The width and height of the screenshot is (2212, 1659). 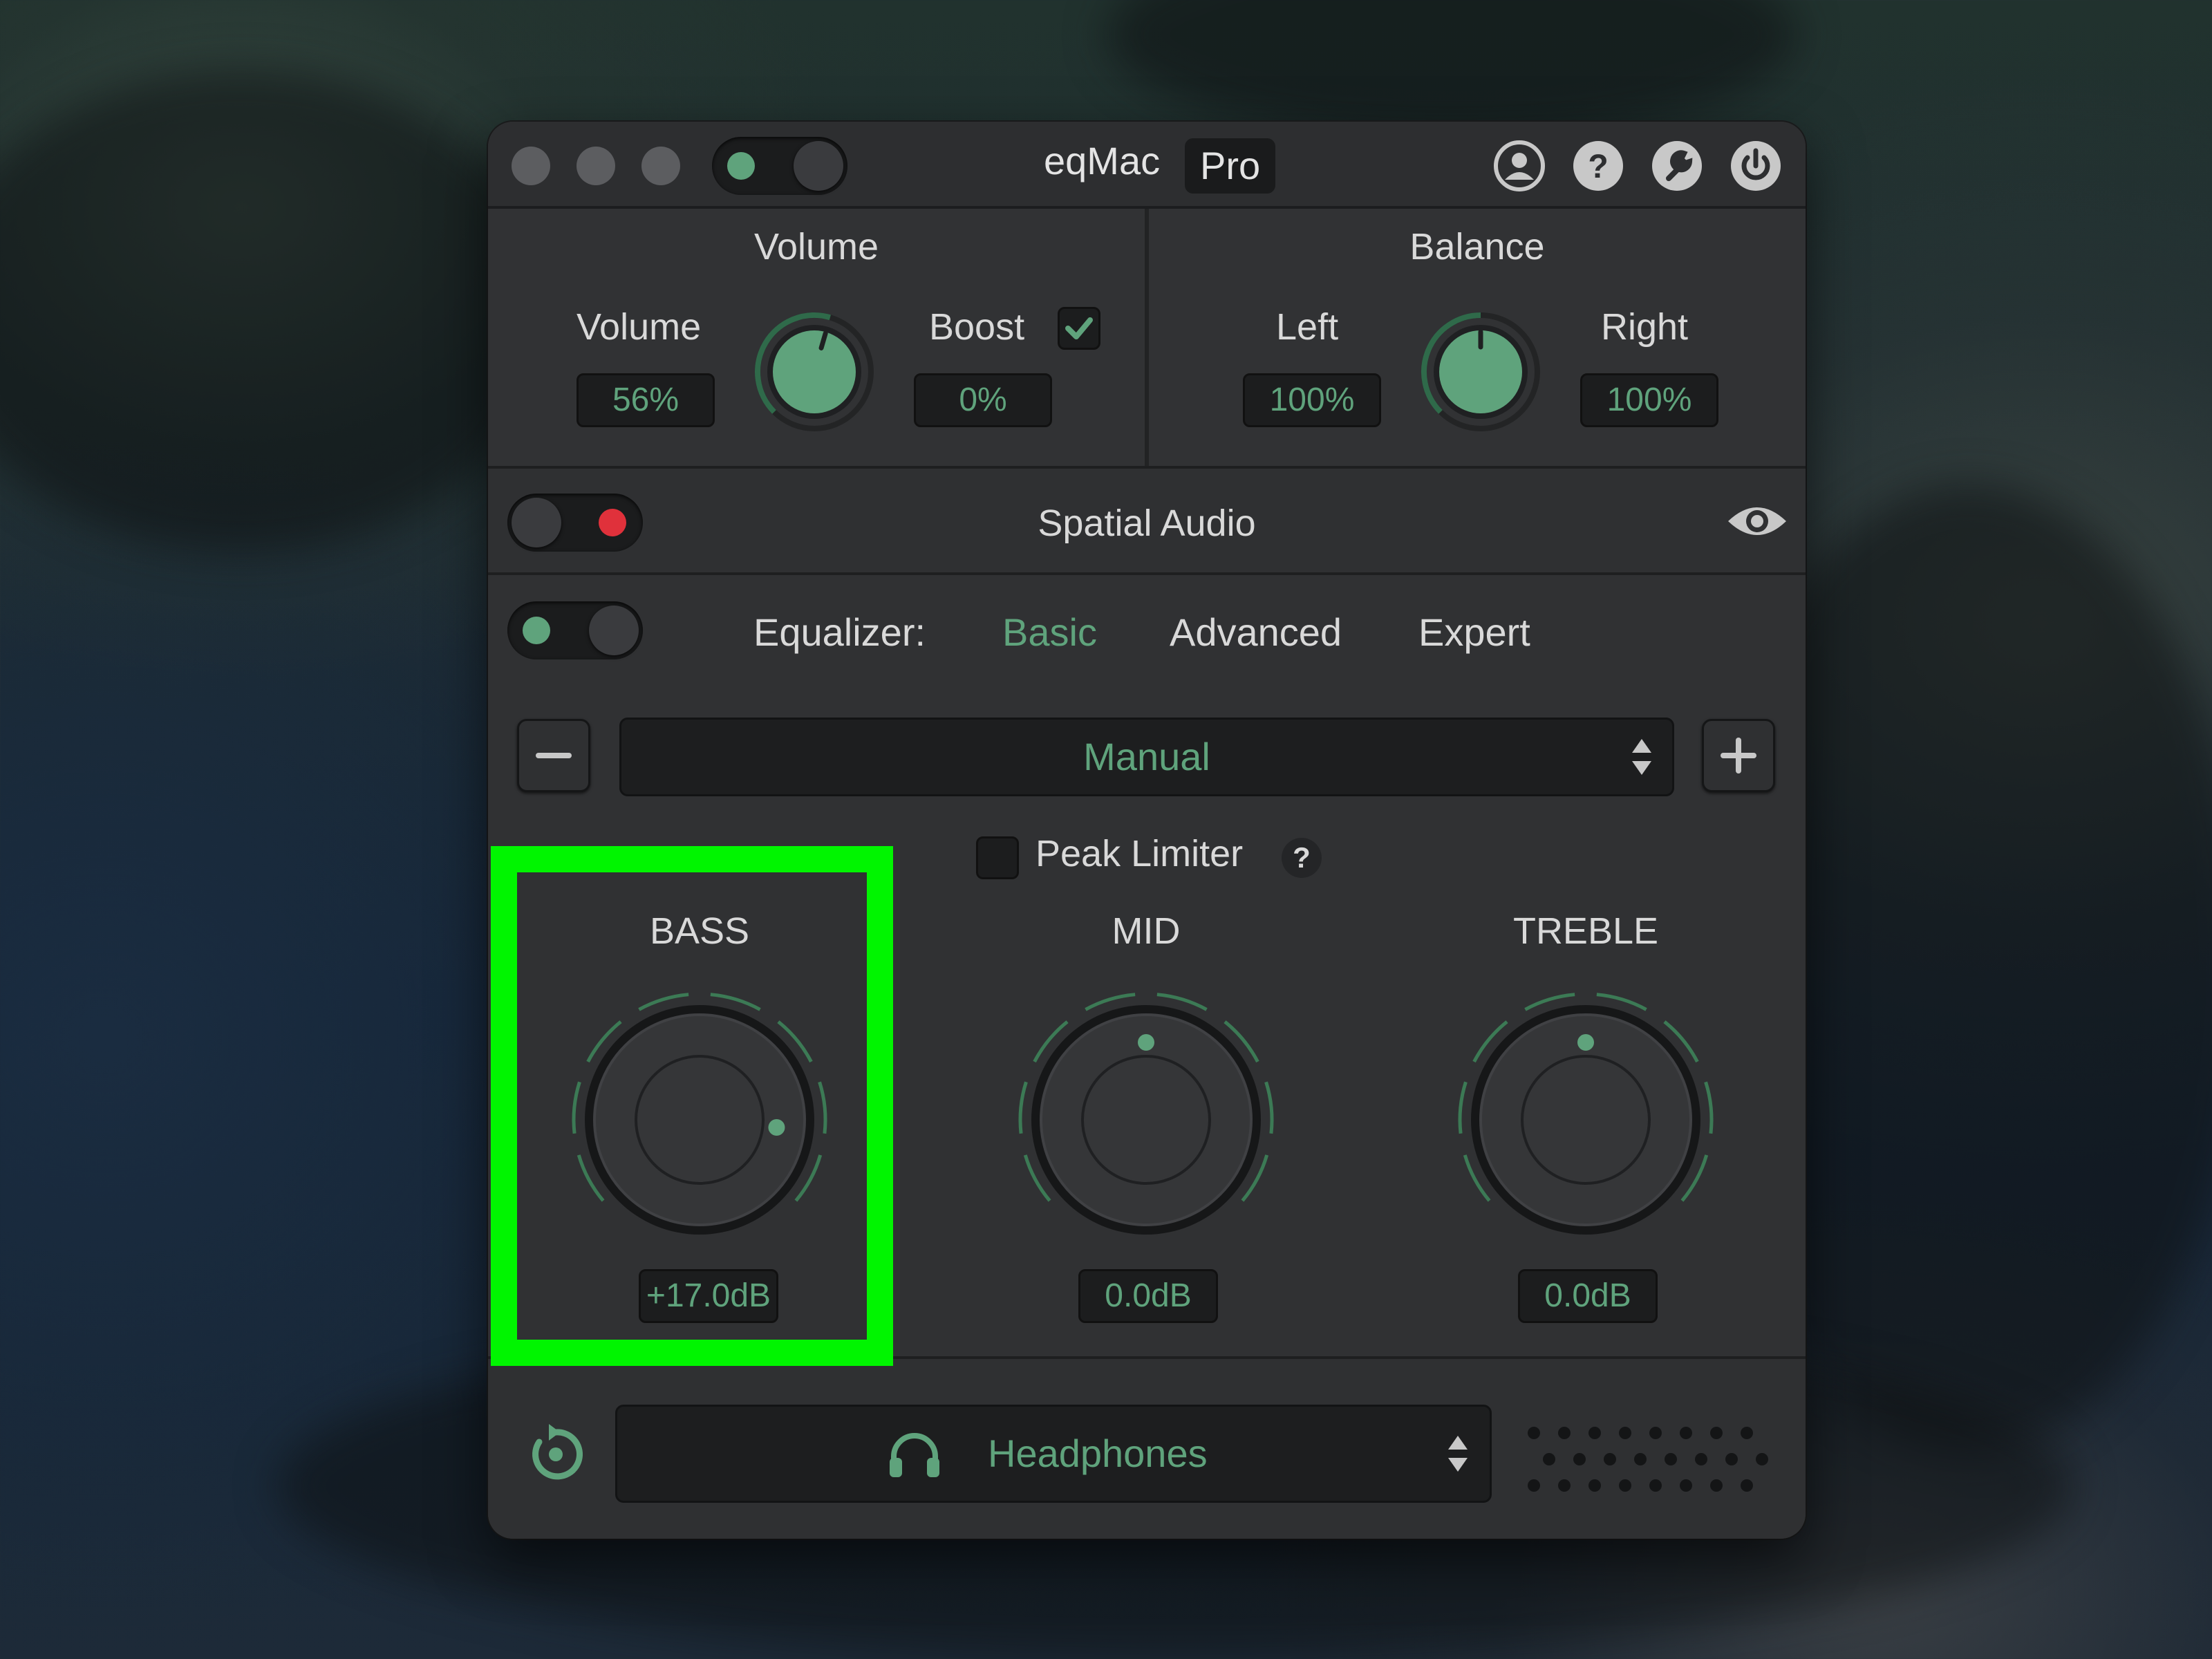 What do you see at coordinates (1477, 247) in the screenshot?
I see `balance-header: Balance` at bounding box center [1477, 247].